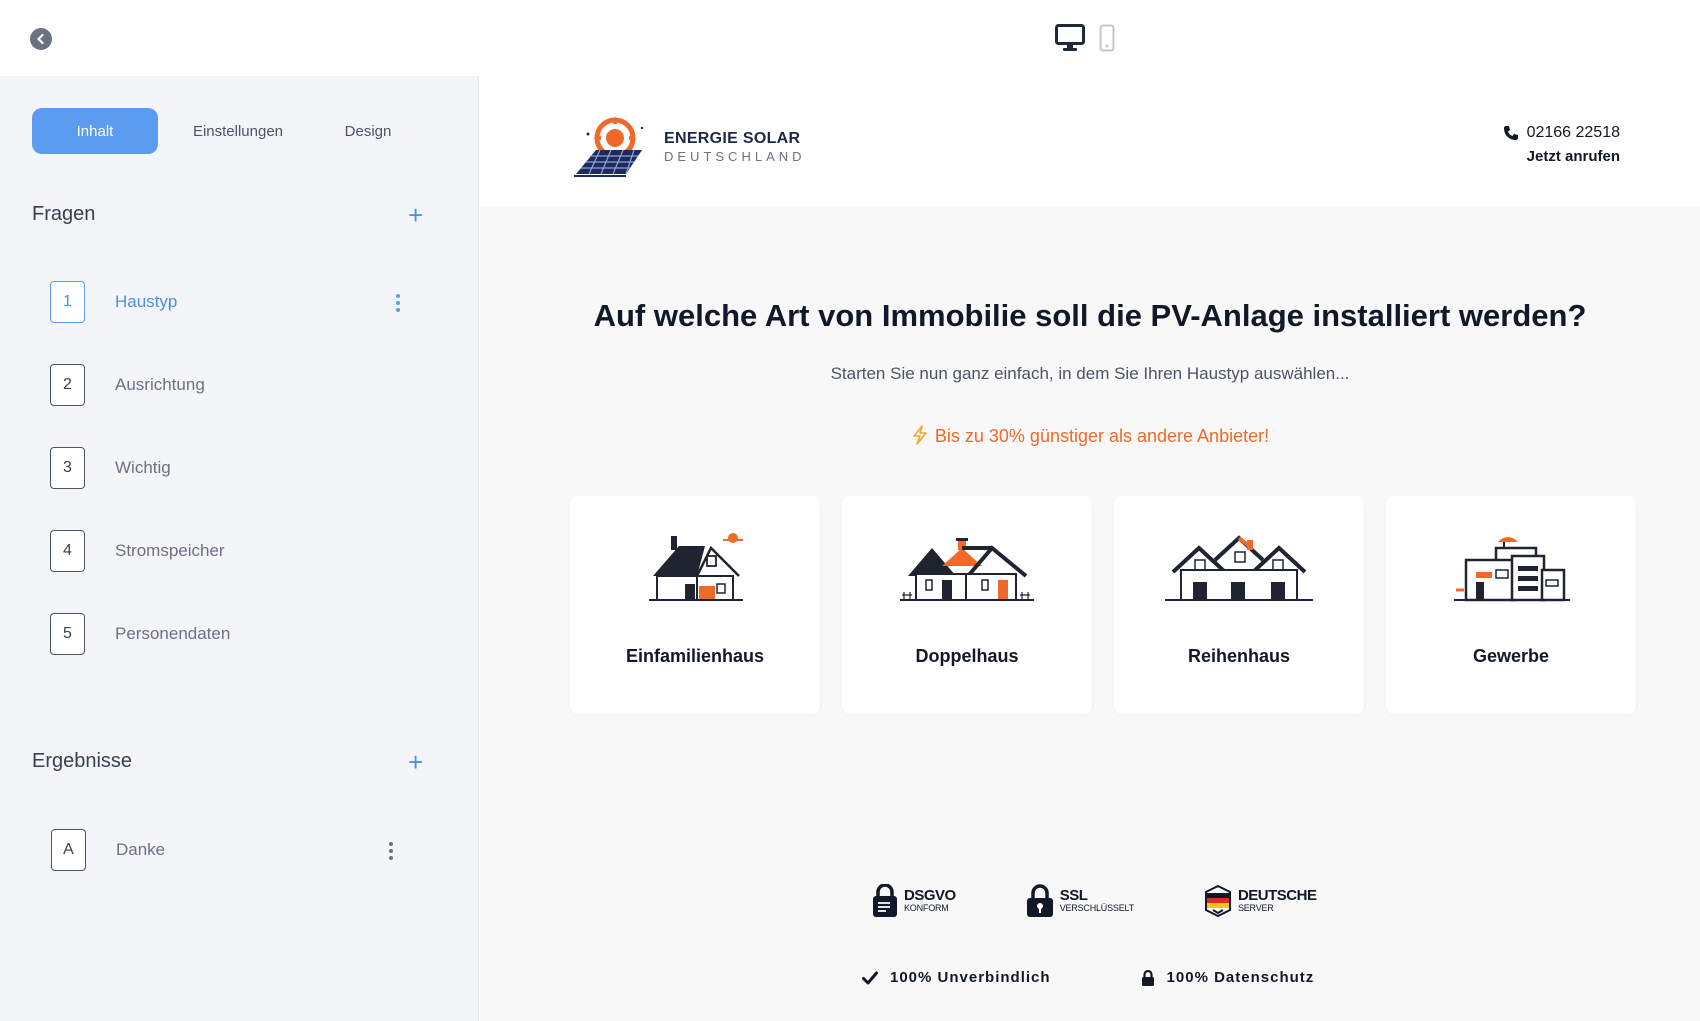 The image size is (1700, 1021). Describe the element at coordinates (141, 849) in the screenshot. I see `result-label: Danke` at that location.